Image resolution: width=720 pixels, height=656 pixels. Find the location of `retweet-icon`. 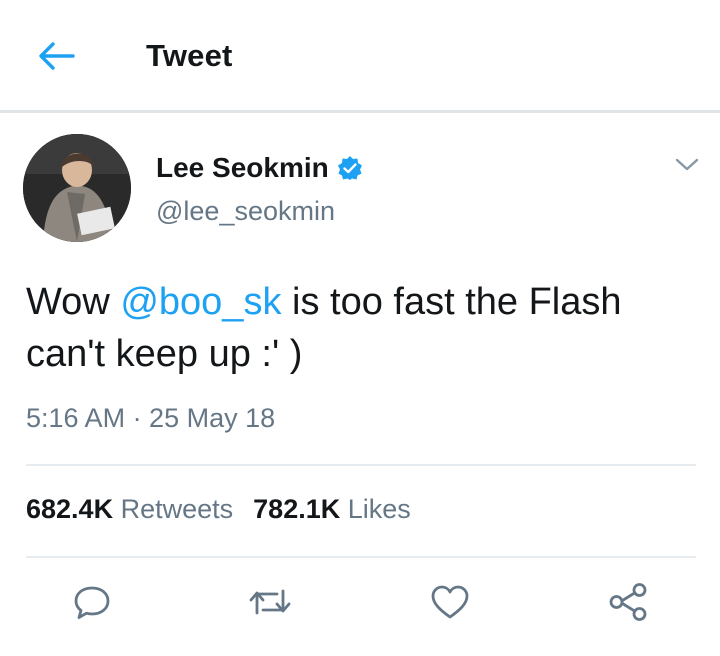

retweet-icon is located at coordinates (270, 602).